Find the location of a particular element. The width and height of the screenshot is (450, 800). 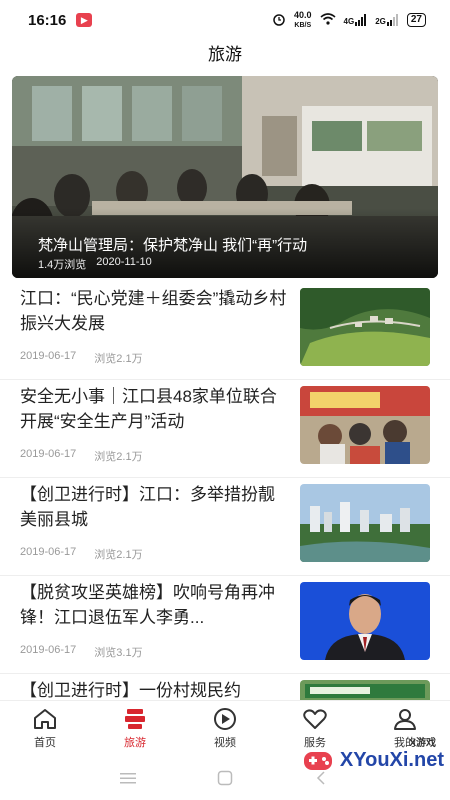

page-title: 旅游 is located at coordinates (225, 54).